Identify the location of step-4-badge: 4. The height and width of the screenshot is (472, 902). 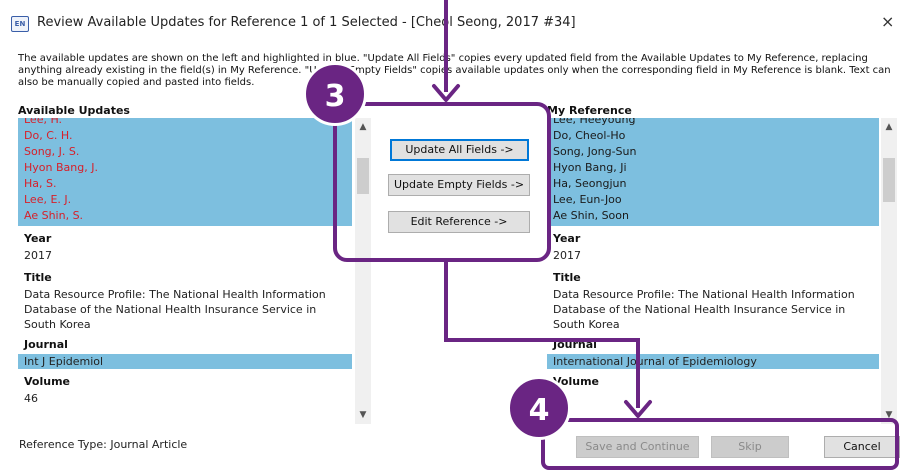
(539, 408).